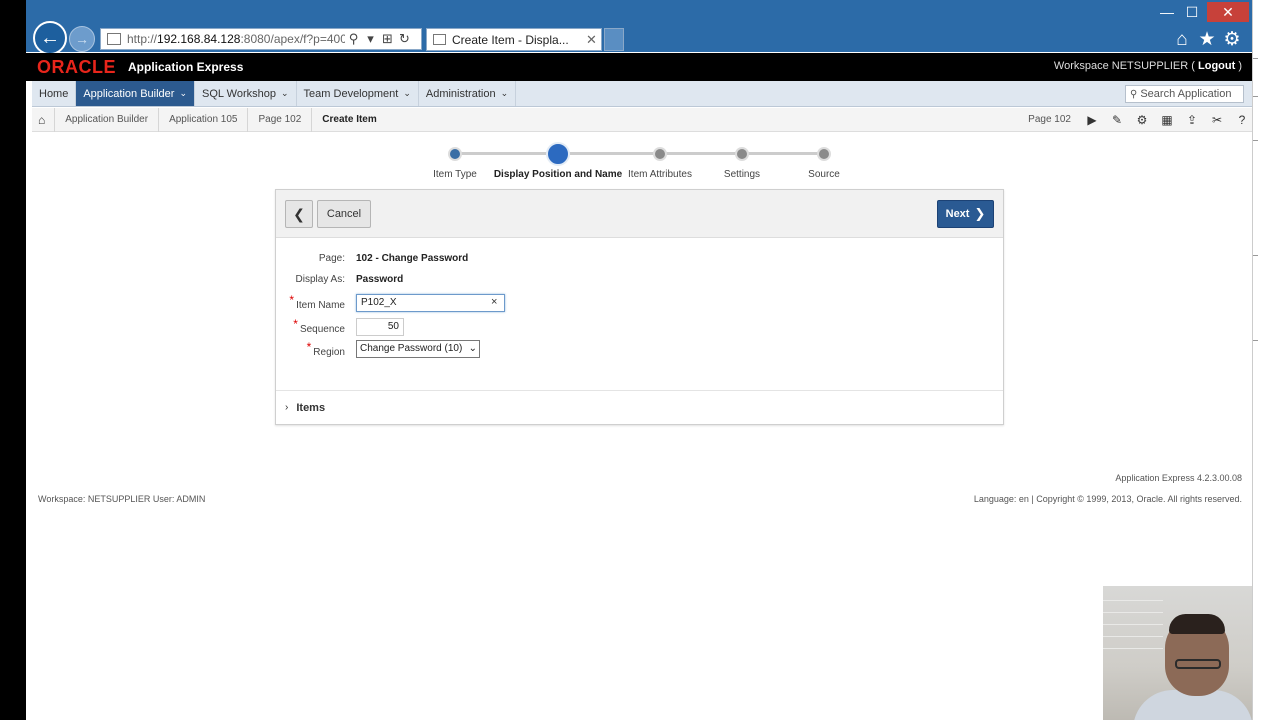 Image resolution: width=1280 pixels, height=720 pixels. What do you see at coordinates (1142, 120) in the screenshot?
I see `shared-components-gear-icon: ⚙` at bounding box center [1142, 120].